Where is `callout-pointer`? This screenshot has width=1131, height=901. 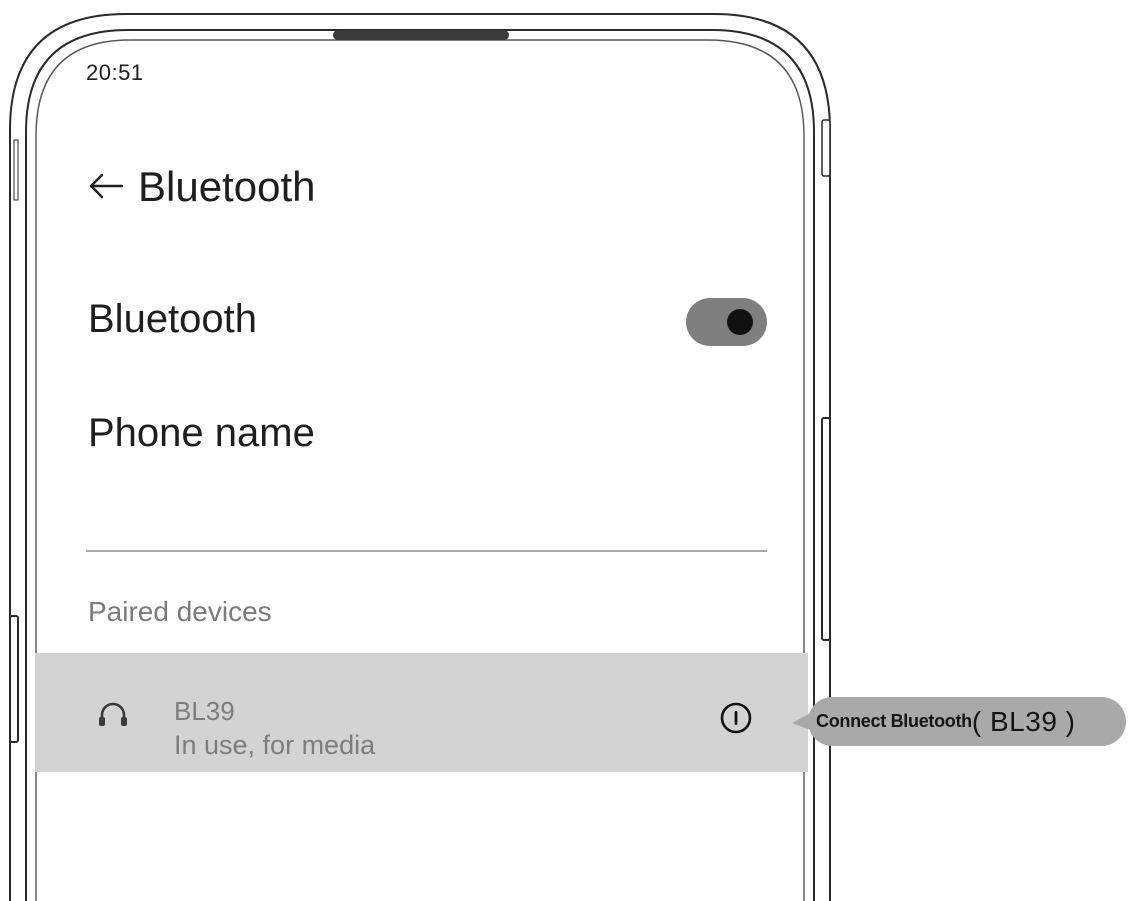 callout-pointer is located at coordinates (804, 721).